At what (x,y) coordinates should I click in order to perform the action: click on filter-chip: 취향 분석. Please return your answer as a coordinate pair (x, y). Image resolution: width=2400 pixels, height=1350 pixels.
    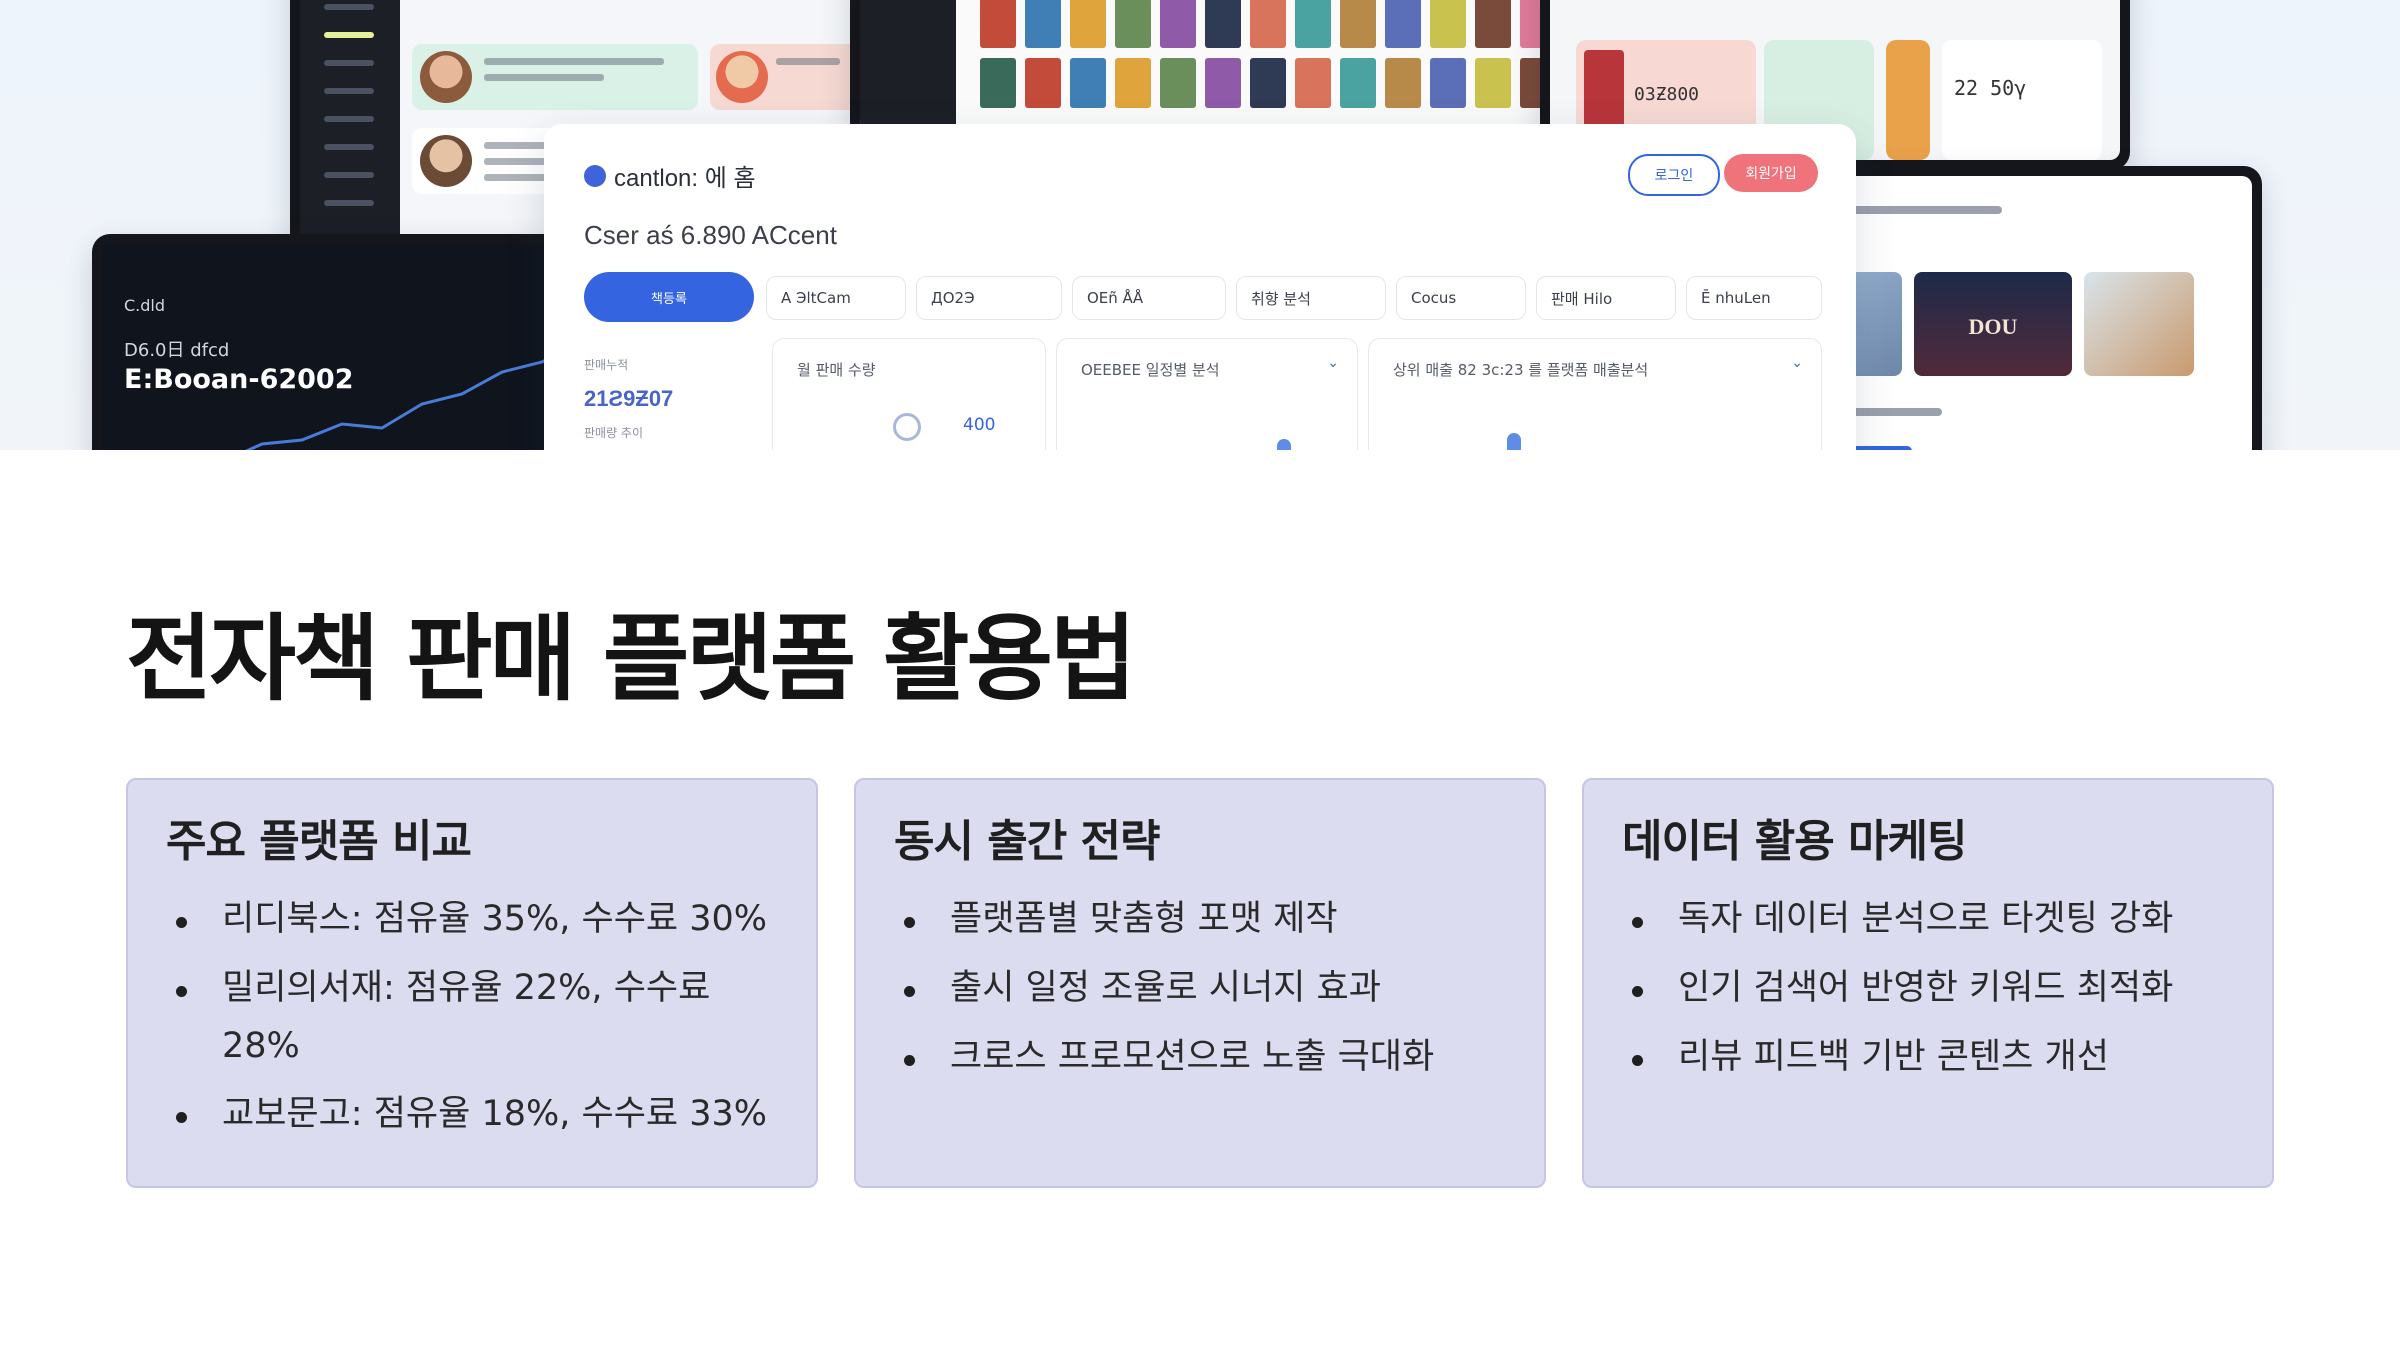
    Looking at the image, I should click on (1311, 298).